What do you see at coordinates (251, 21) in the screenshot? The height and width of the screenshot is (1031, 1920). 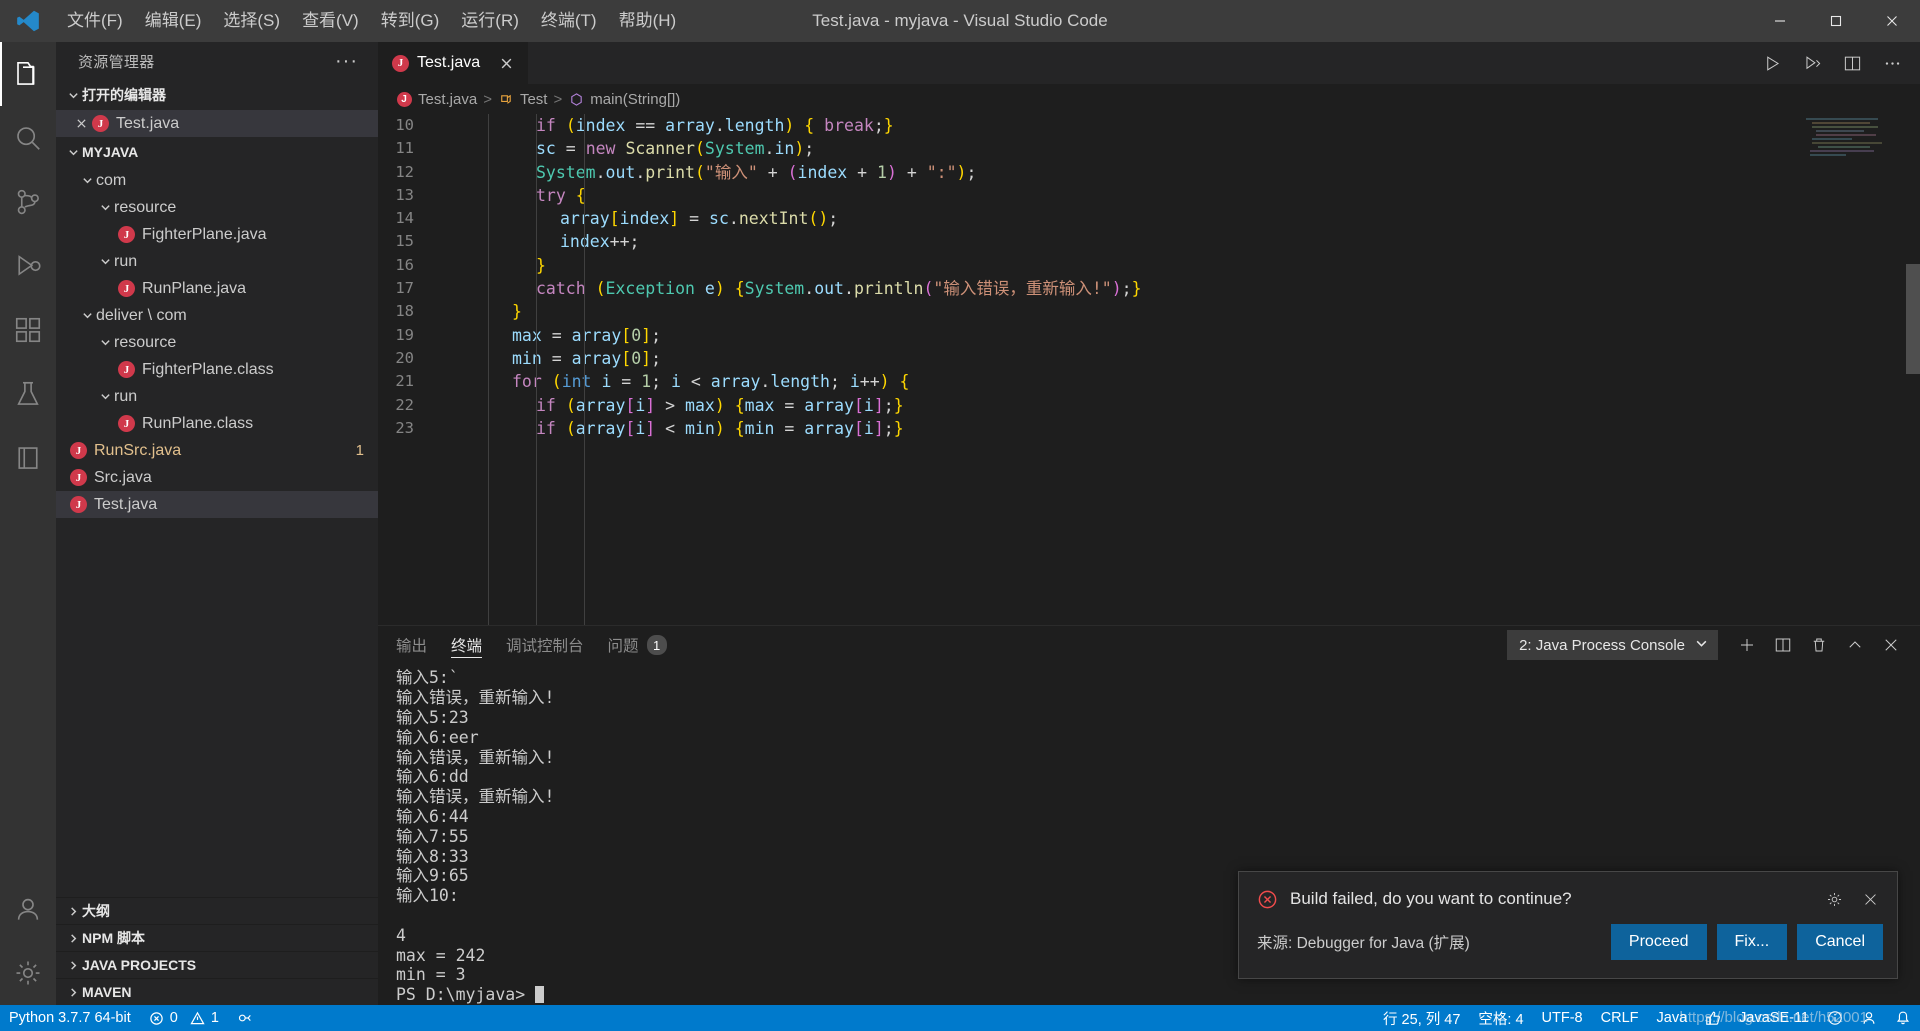 I see `menu-selection: 选择(S)` at bounding box center [251, 21].